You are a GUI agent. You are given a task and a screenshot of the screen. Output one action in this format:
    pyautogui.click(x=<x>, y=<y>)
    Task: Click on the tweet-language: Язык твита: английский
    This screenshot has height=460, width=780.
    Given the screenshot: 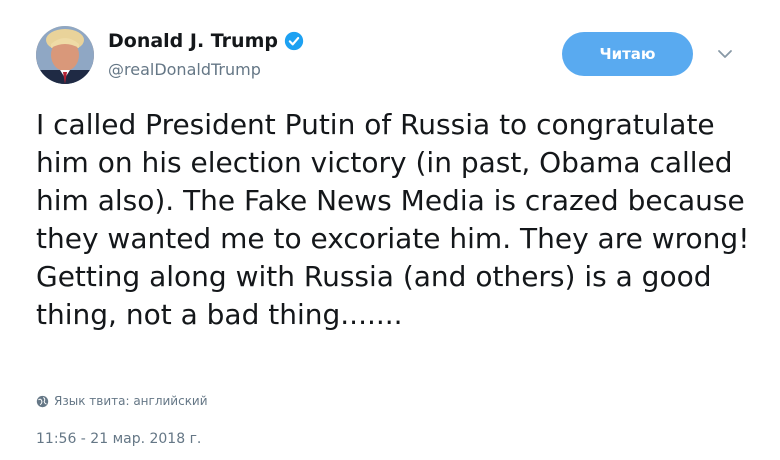 What is the action you would take?
    pyautogui.click(x=122, y=401)
    